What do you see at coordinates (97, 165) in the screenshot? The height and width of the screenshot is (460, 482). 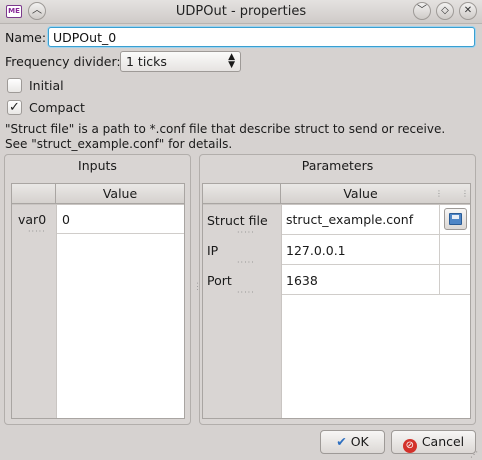 I see `inputs-group-title: Inputs` at bounding box center [97, 165].